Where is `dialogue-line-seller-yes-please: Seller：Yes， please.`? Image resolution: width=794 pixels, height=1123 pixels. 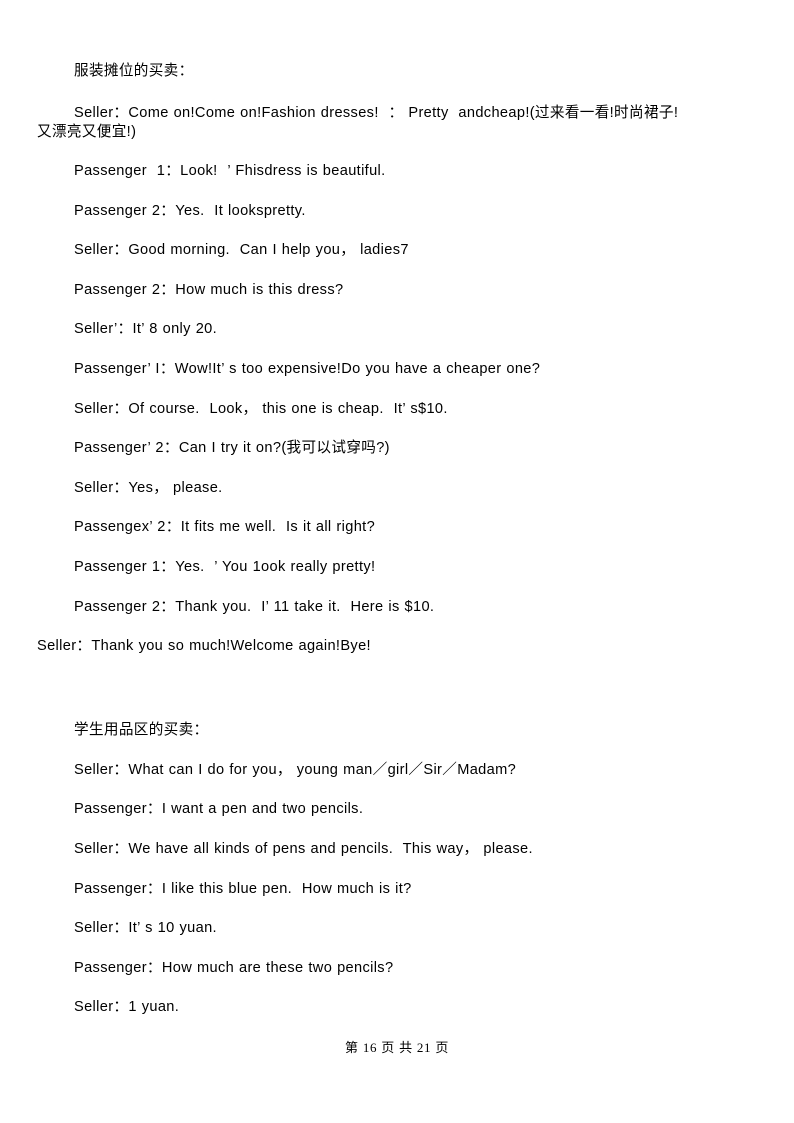
dialogue-line-seller-yes-please: Seller：Yes， please. is located at coordinates (148, 487).